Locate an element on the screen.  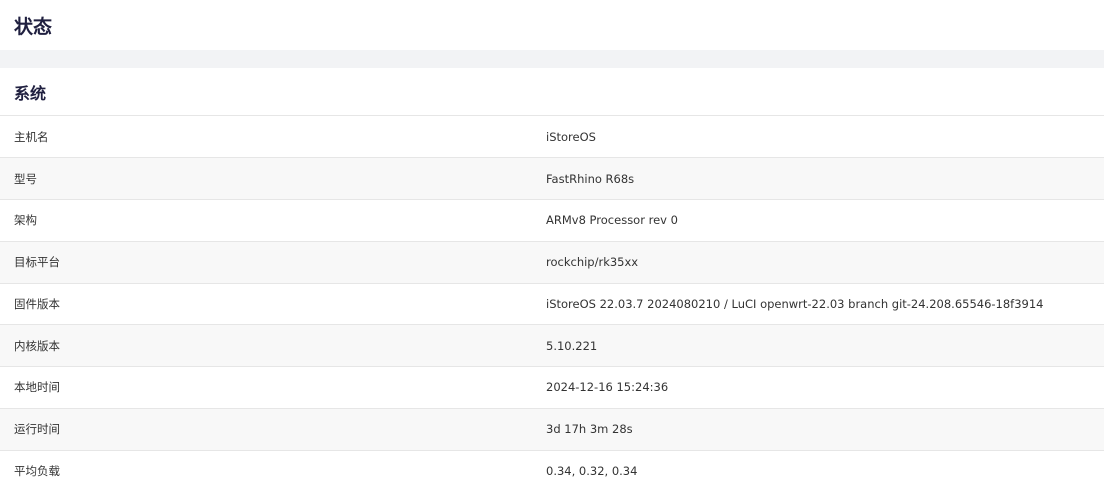
table-row-model: 型号 FastRhino R68s is located at coordinates (552, 178).